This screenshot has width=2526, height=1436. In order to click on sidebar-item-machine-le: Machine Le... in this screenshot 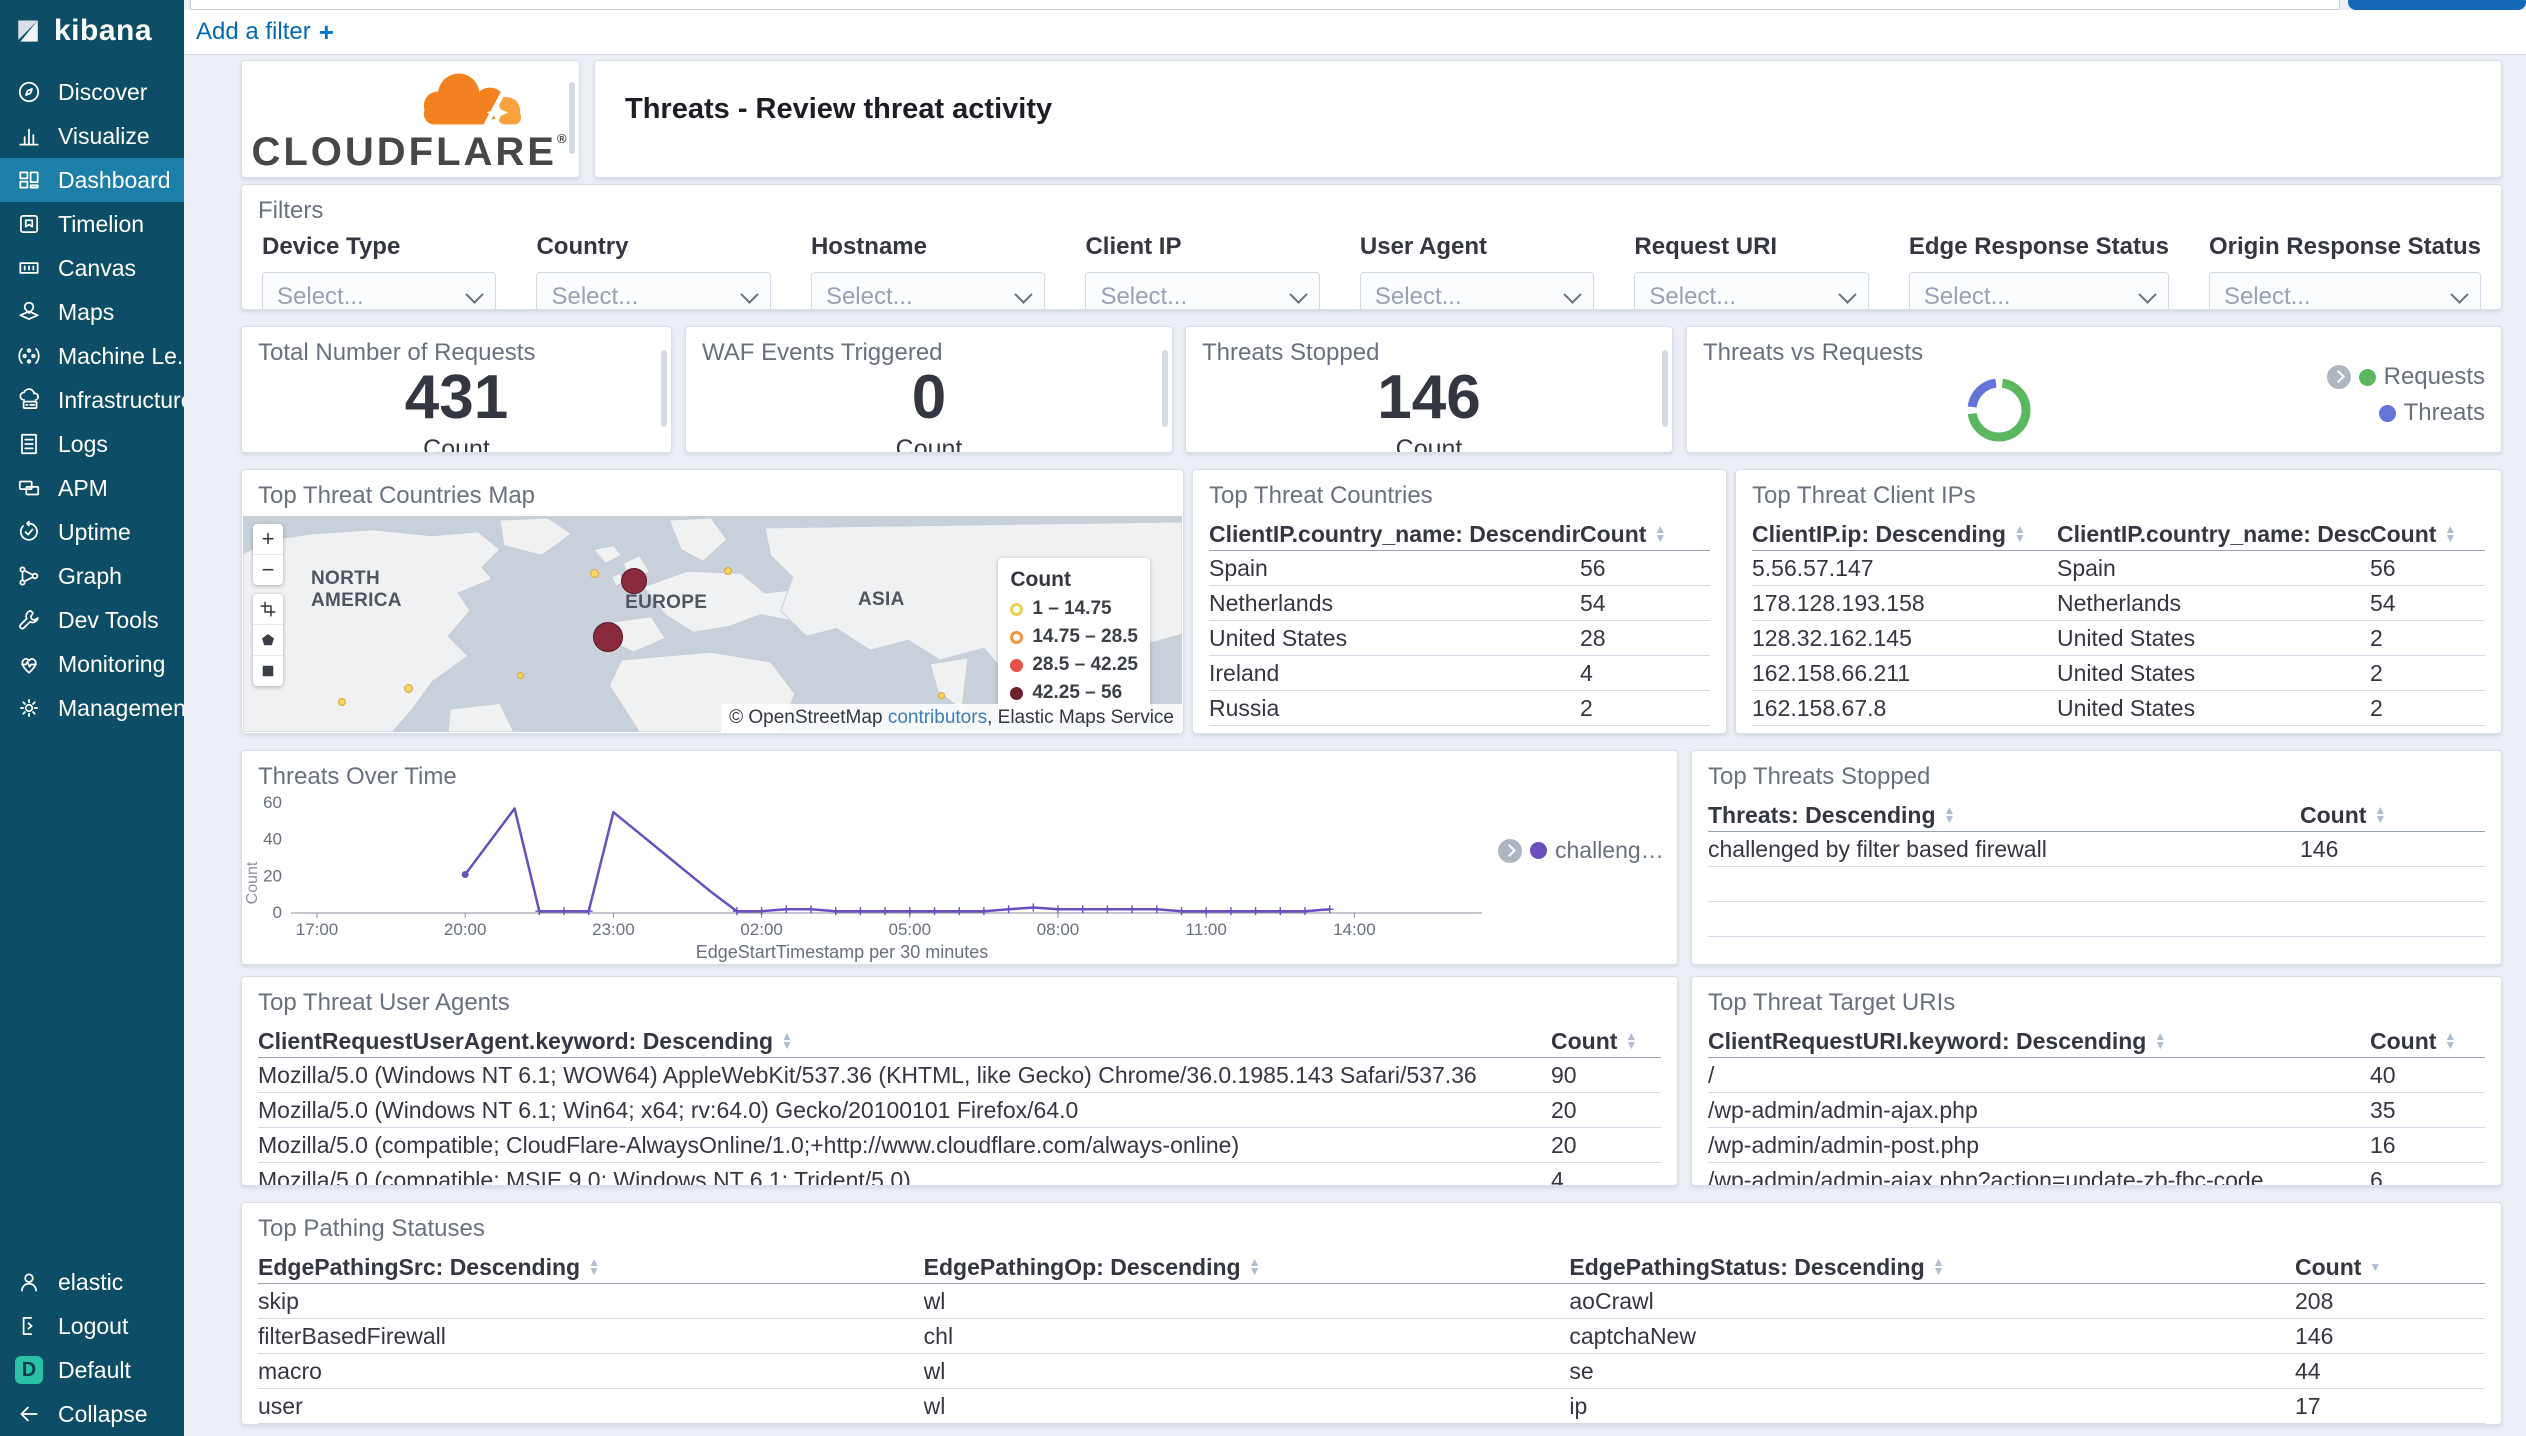, I will do `click(92, 356)`.